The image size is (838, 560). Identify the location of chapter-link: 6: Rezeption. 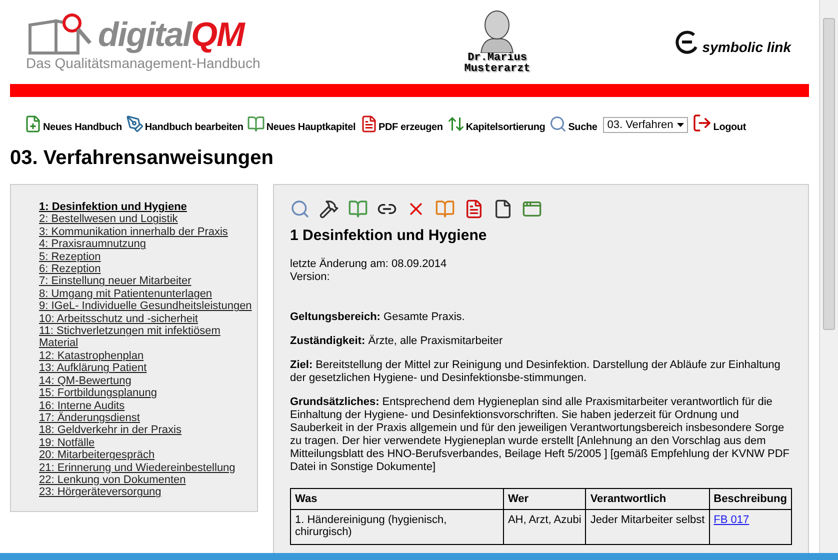
(147, 269).